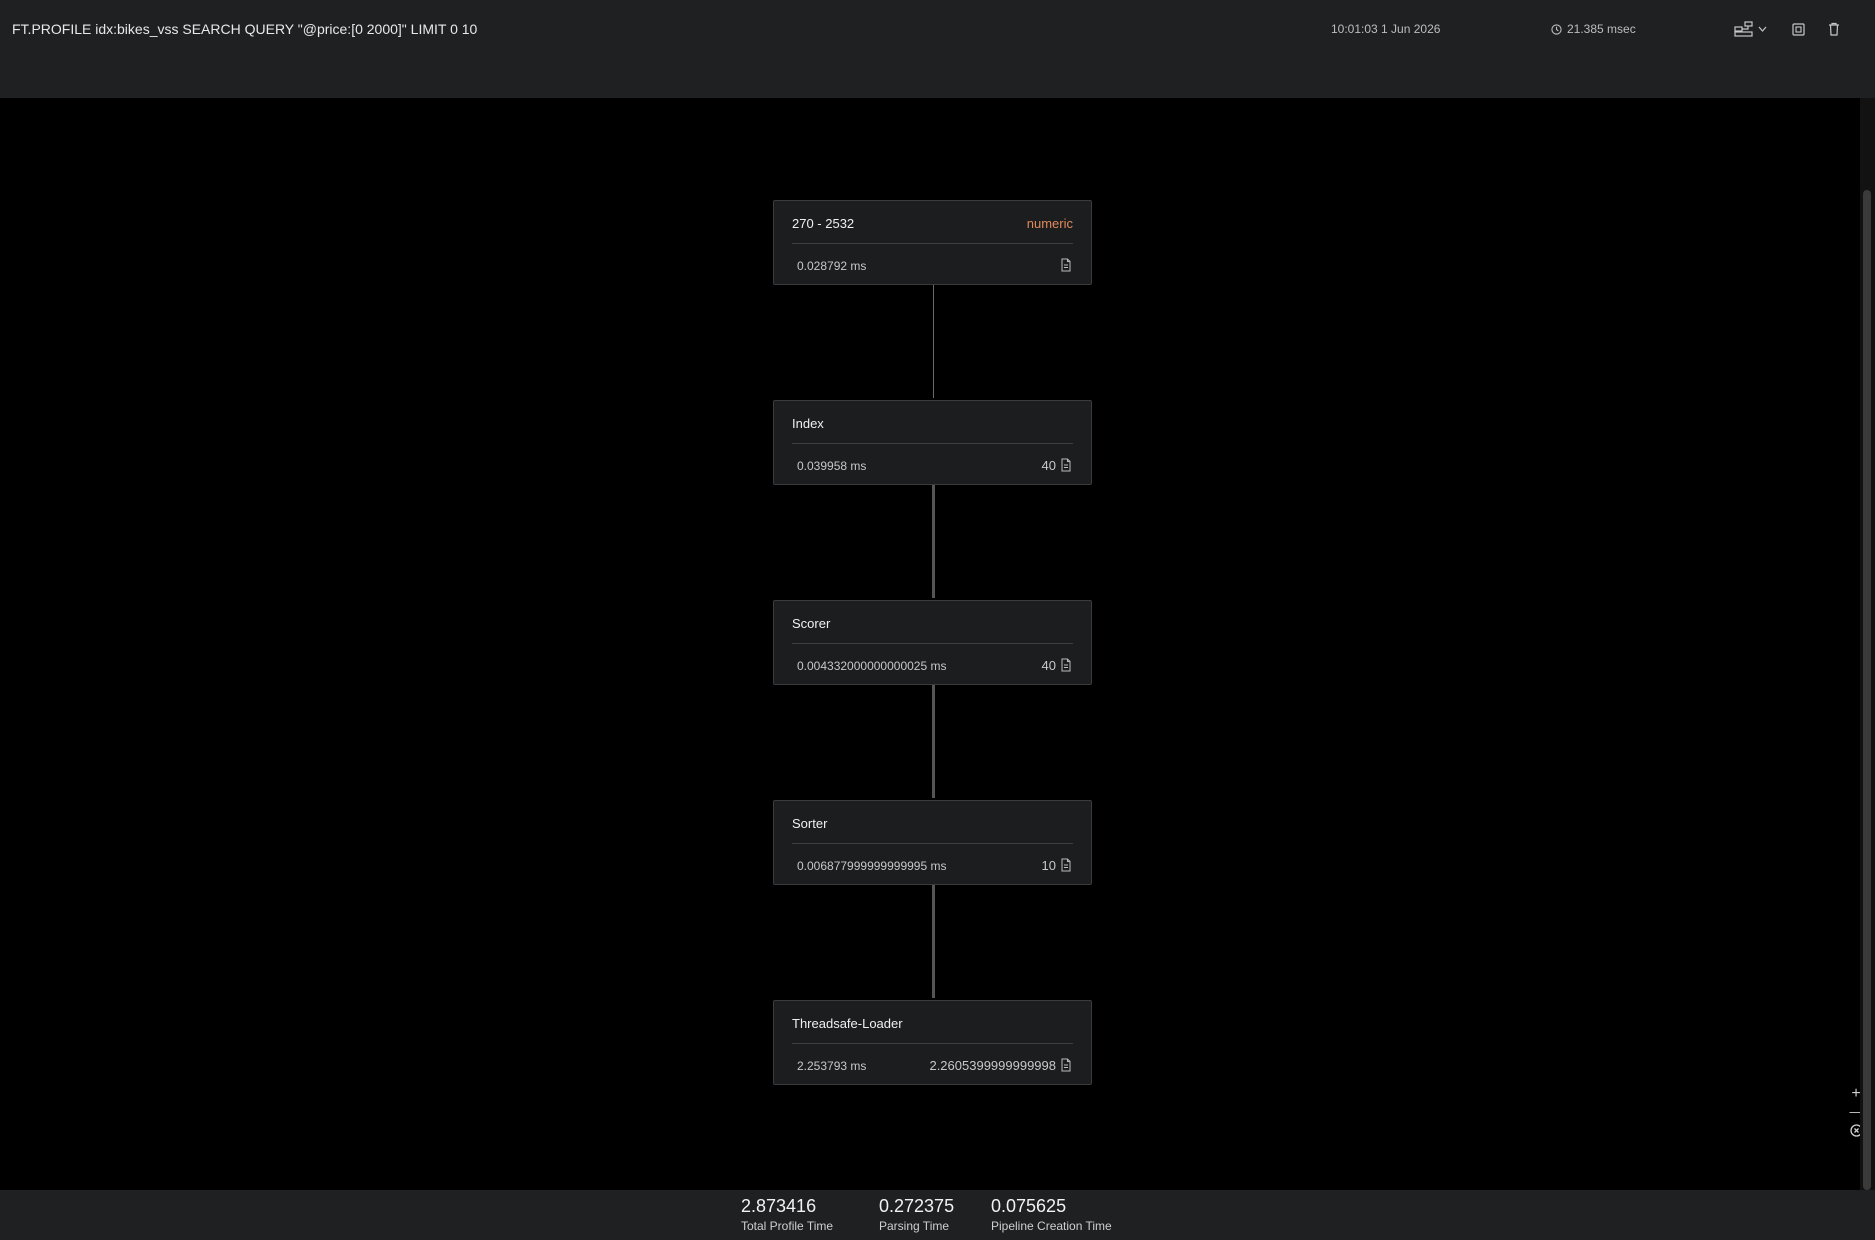 The height and width of the screenshot is (1240, 1875). I want to click on stat-value: 2.873416, so click(779, 1206).